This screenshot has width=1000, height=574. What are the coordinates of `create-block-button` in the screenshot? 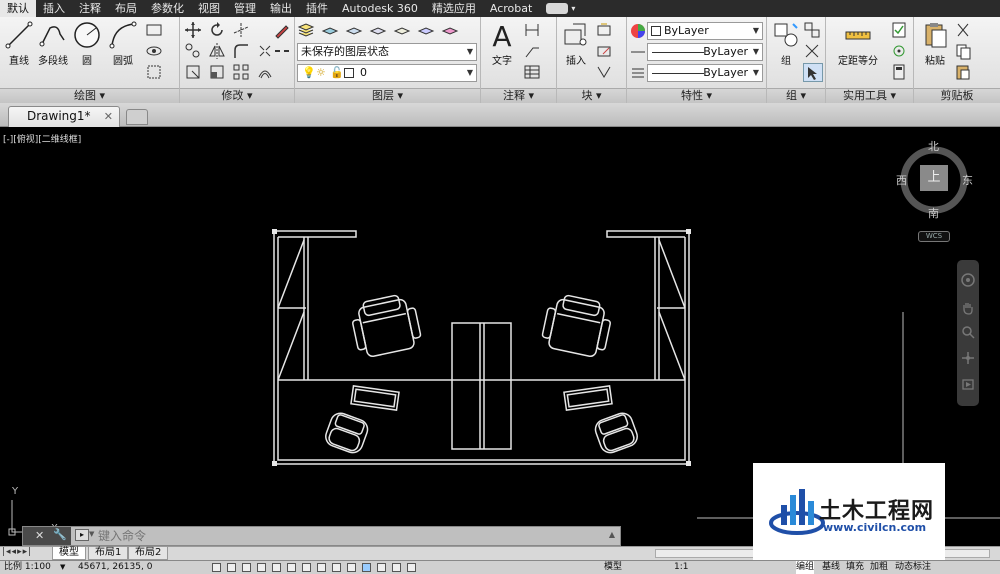 It's located at (605, 30).